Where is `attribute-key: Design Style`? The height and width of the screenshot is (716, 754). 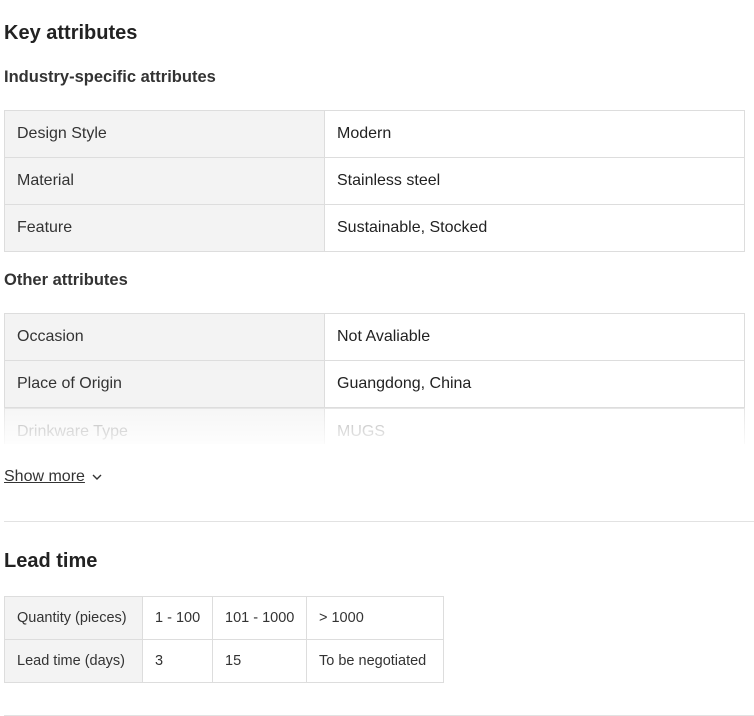 attribute-key: Design Style is located at coordinates (164, 134).